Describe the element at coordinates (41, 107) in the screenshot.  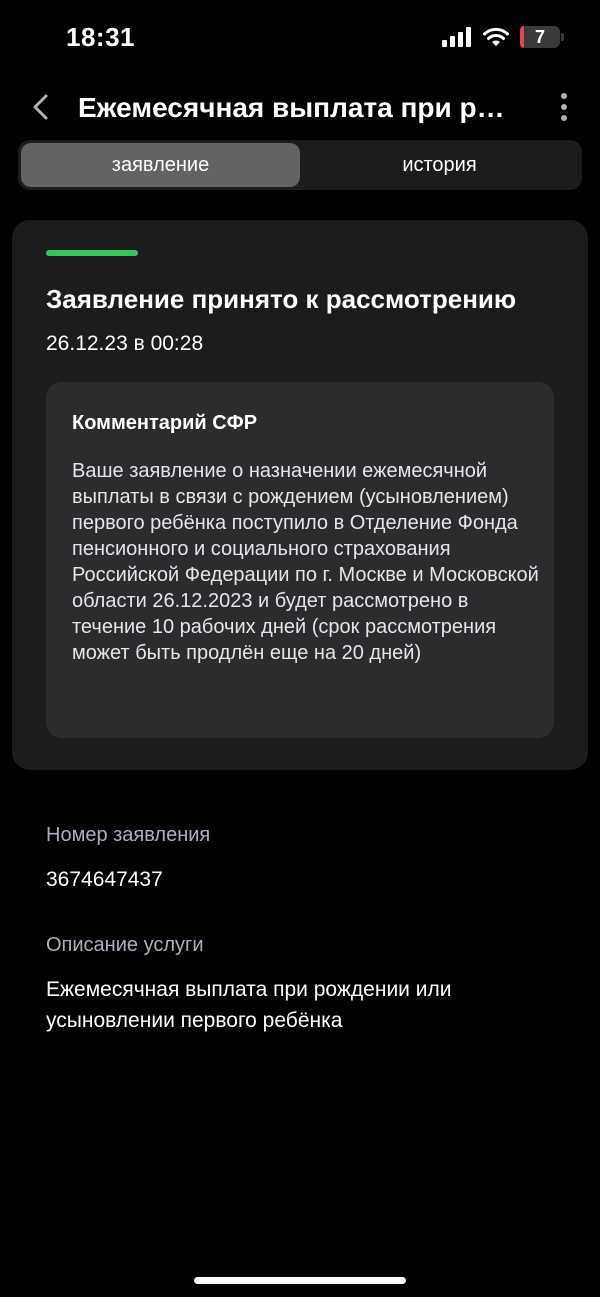
I see `chevron-left-icon` at that location.